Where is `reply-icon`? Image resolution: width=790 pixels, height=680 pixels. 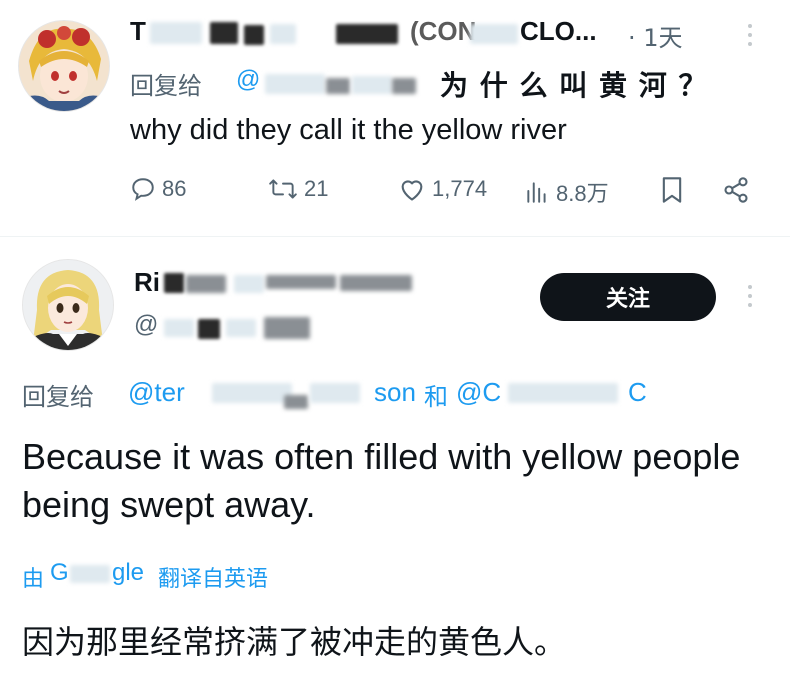 reply-icon is located at coordinates (143, 189).